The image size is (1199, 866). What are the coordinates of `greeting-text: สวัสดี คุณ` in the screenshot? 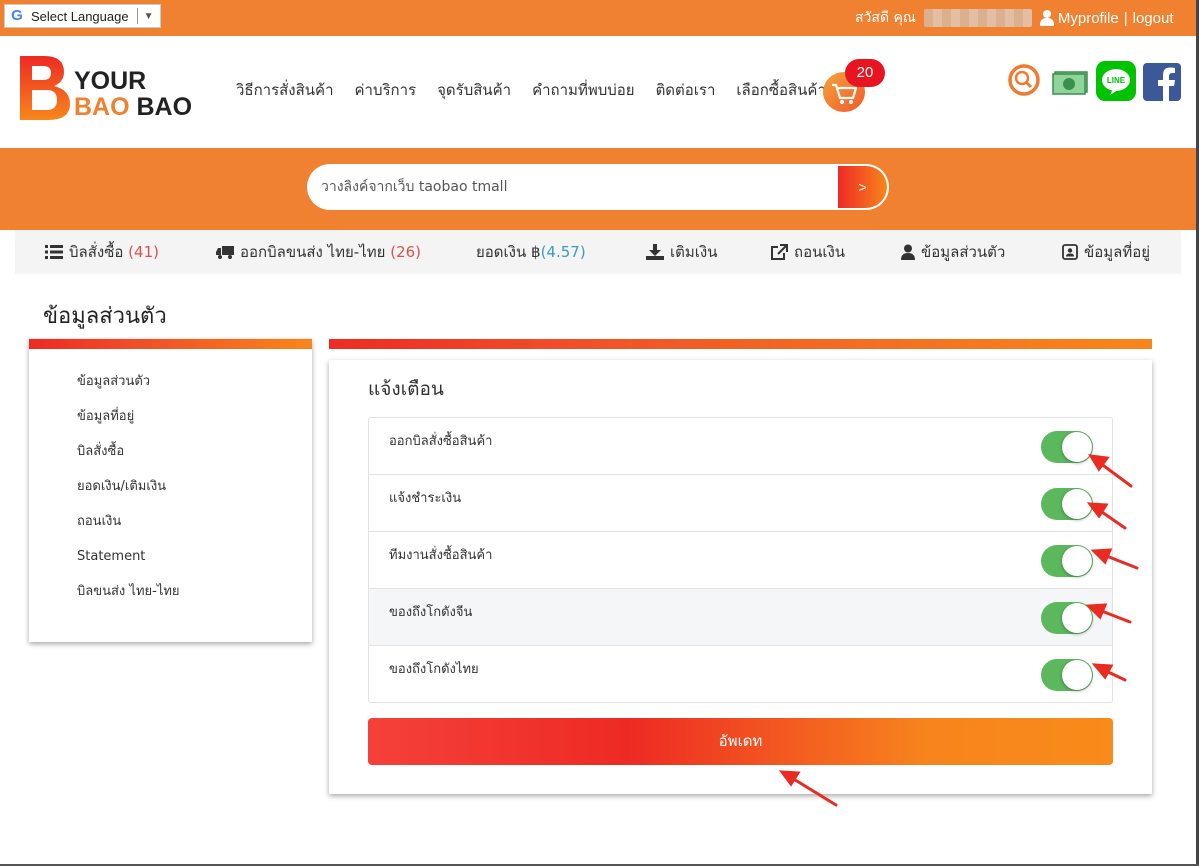 It's located at (885, 18).